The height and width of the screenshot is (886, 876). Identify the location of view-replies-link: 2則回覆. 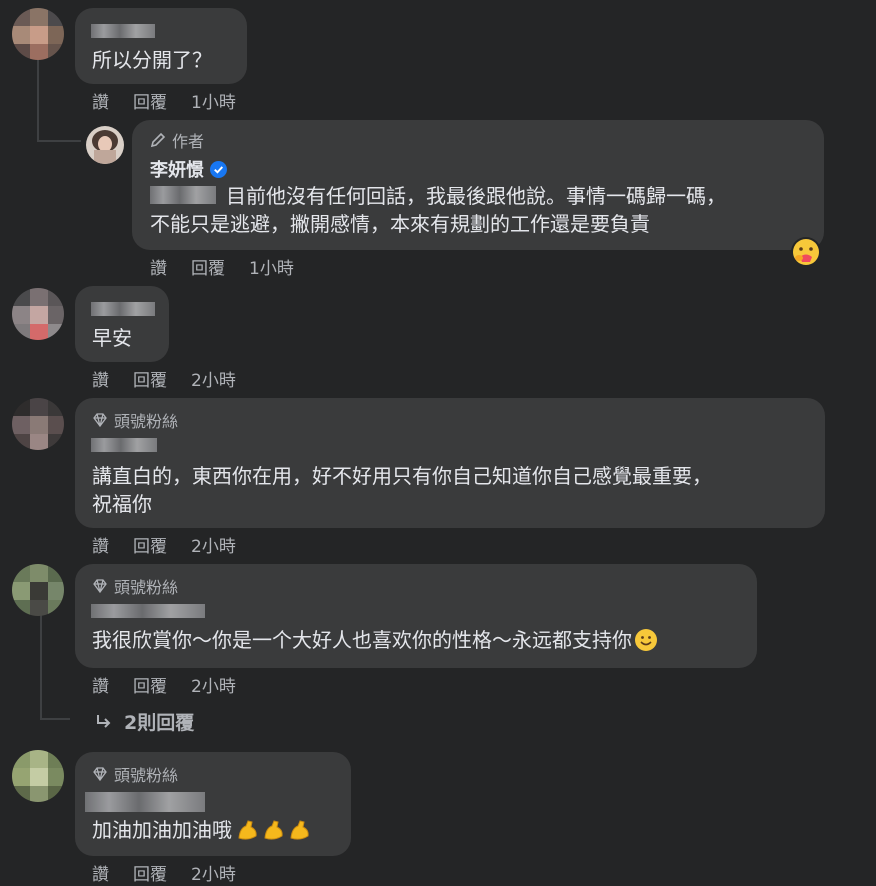
(144, 721).